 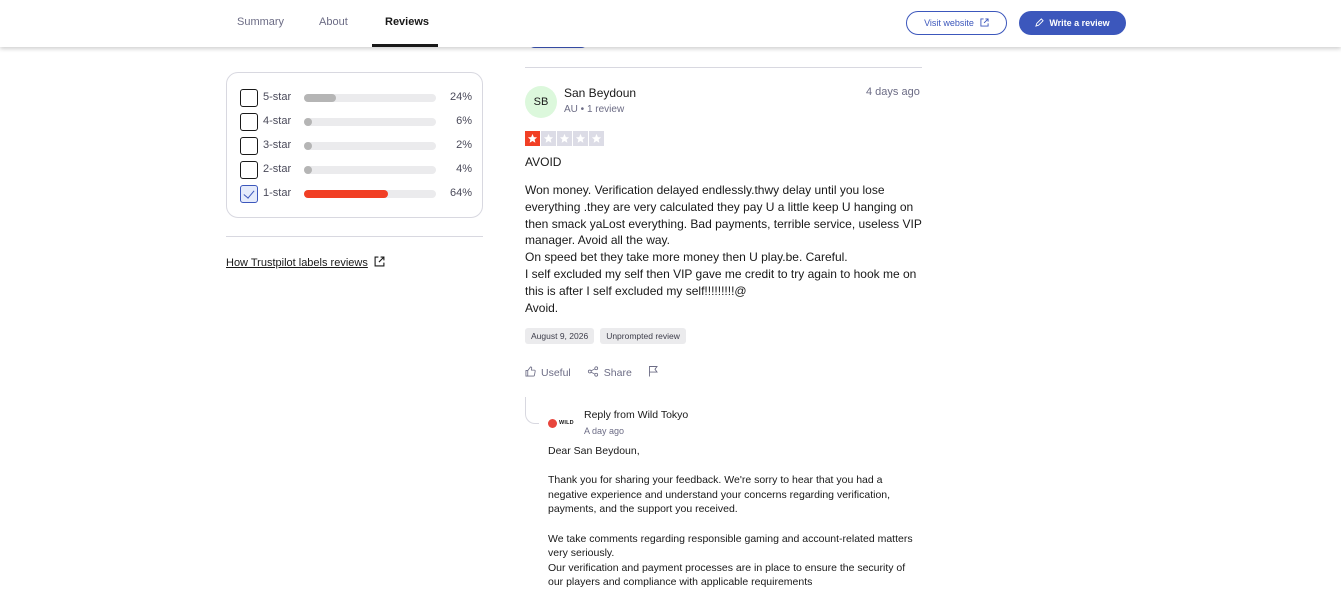 I want to click on filter-row-3-star: 3-star 2%, so click(x=356, y=146).